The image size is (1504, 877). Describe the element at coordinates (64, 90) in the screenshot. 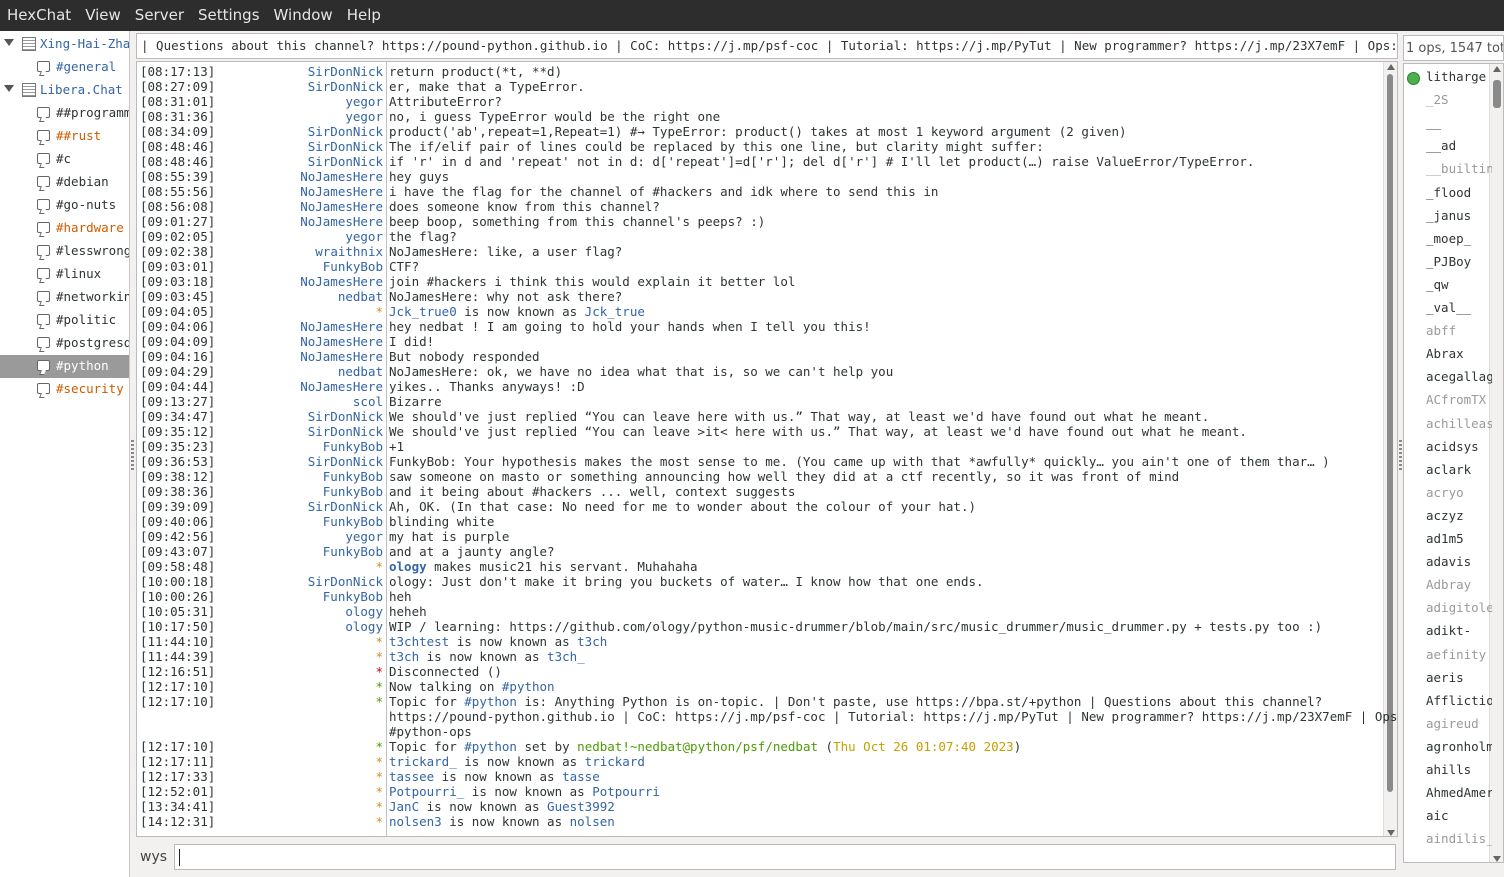

I see `tree-server: Libera.Chat` at that location.